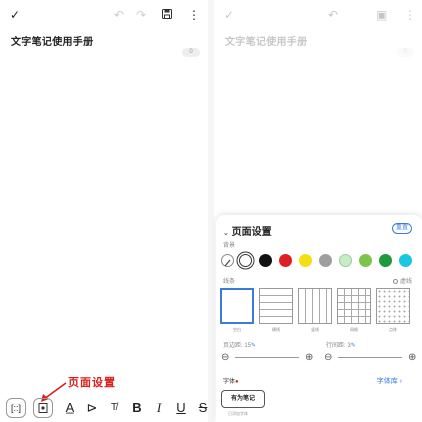  What do you see at coordinates (320, 16) in the screenshot?
I see `editor-topbar: ✓ ↶ ▣ ⋮` at bounding box center [320, 16].